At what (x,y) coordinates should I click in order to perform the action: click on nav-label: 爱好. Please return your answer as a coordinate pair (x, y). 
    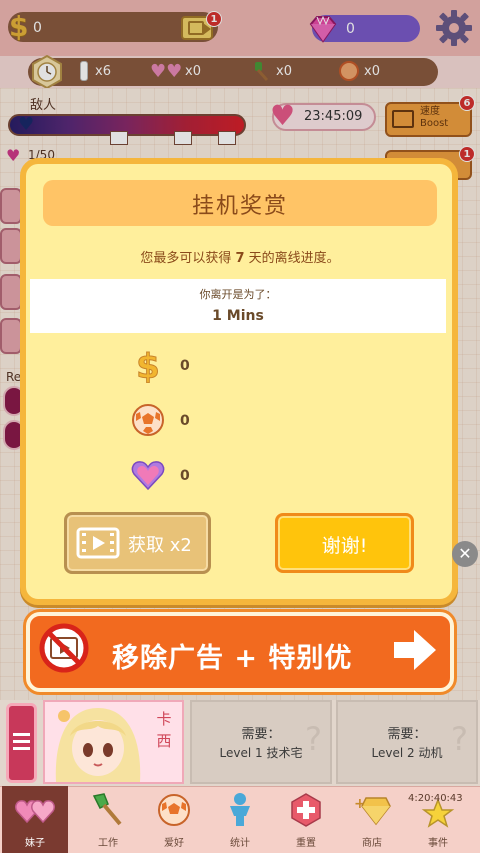
    Looking at the image, I should click on (174, 843).